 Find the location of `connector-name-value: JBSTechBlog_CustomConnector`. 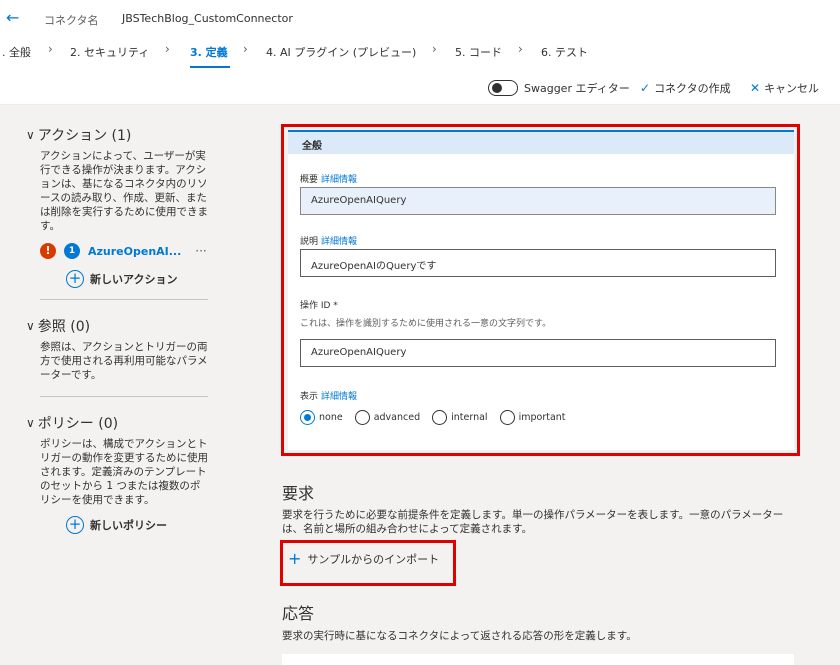

connector-name-value: JBSTechBlog_CustomConnector is located at coordinates (207, 18).